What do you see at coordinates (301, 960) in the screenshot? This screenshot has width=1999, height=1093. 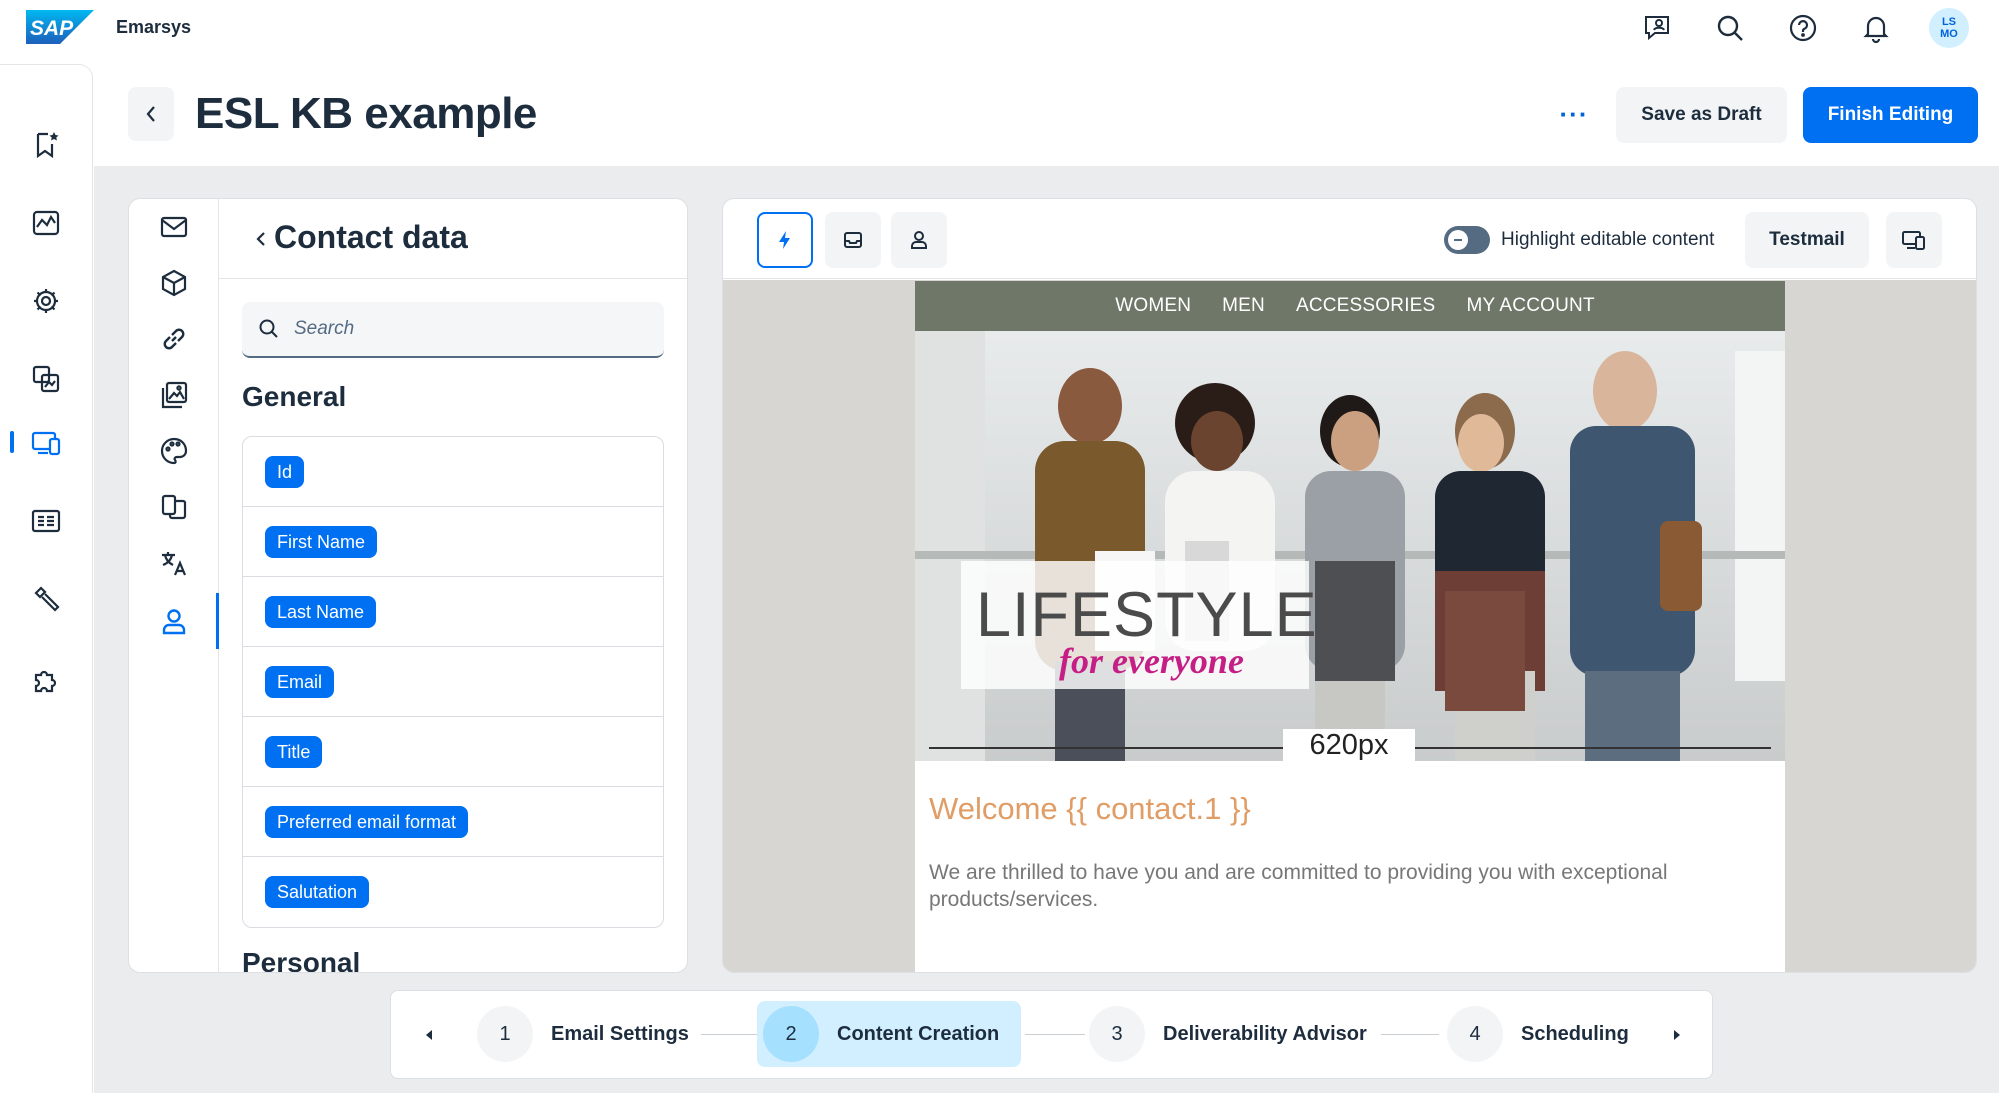 I see `section-title-personal: Personal` at bounding box center [301, 960].